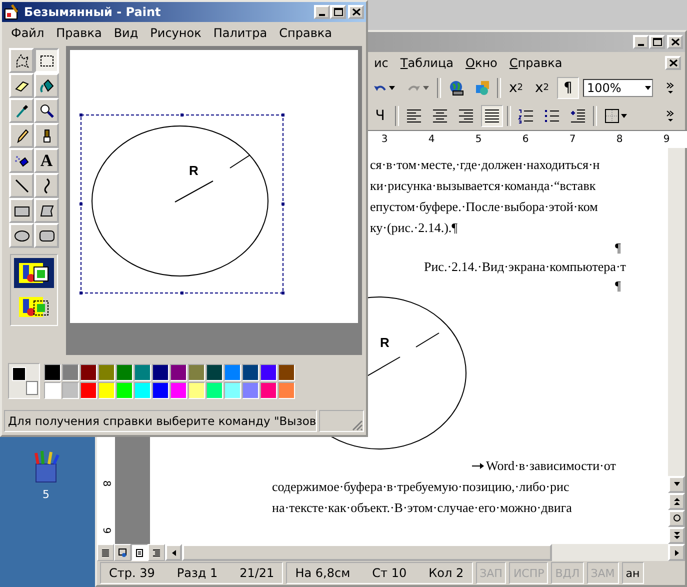 The image size is (687, 587). Describe the element at coordinates (431, 139) in the screenshot. I see `ruler-number: 4` at that location.